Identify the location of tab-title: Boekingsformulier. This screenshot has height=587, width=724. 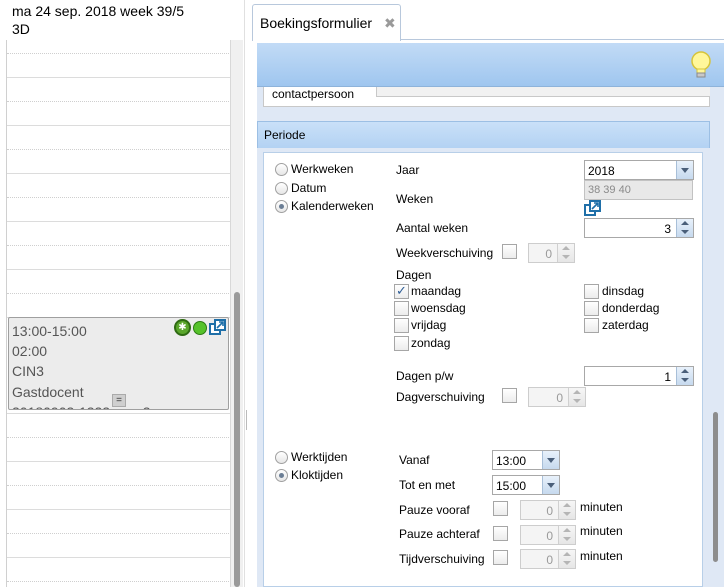
(316, 23).